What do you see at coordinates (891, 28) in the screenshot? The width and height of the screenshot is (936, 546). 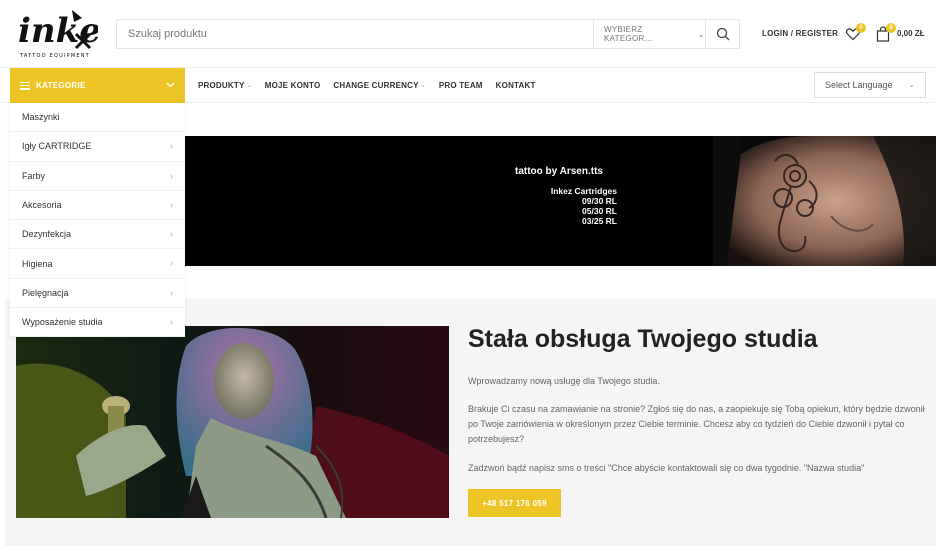 I see `cart-count-badge: 0` at bounding box center [891, 28].